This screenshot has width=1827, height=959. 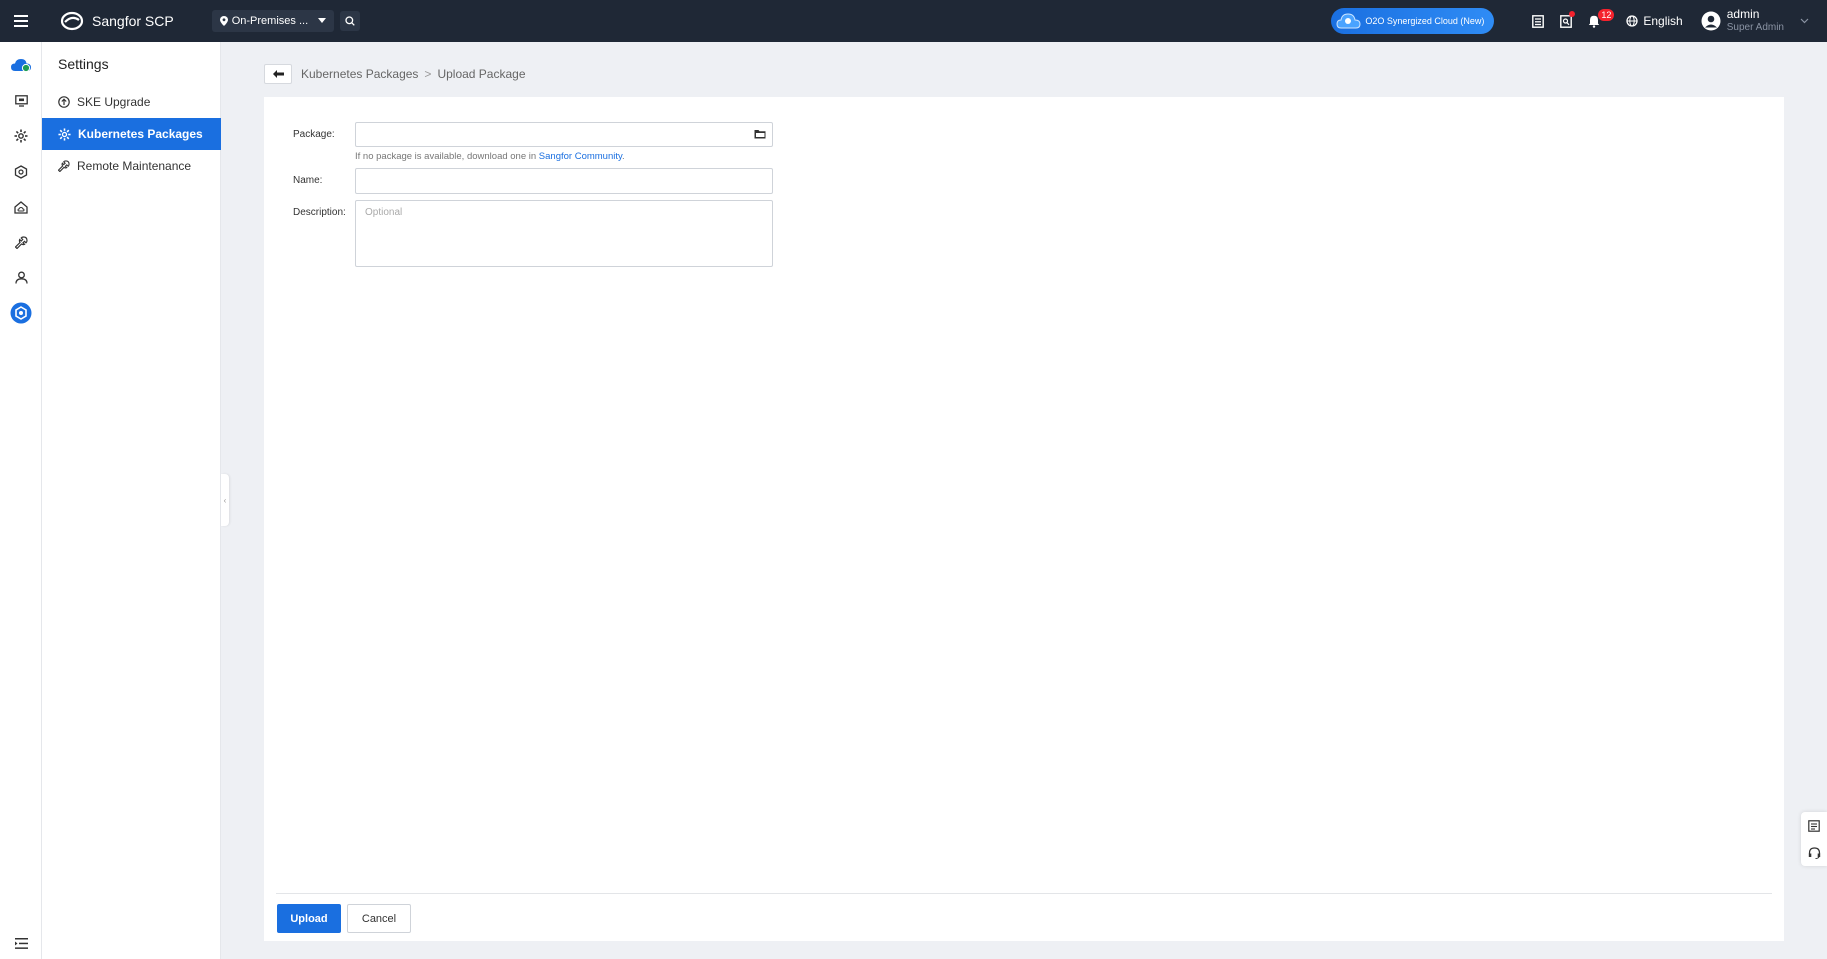 What do you see at coordinates (21, 500) in the screenshot?
I see `left-icon-rail` at bounding box center [21, 500].